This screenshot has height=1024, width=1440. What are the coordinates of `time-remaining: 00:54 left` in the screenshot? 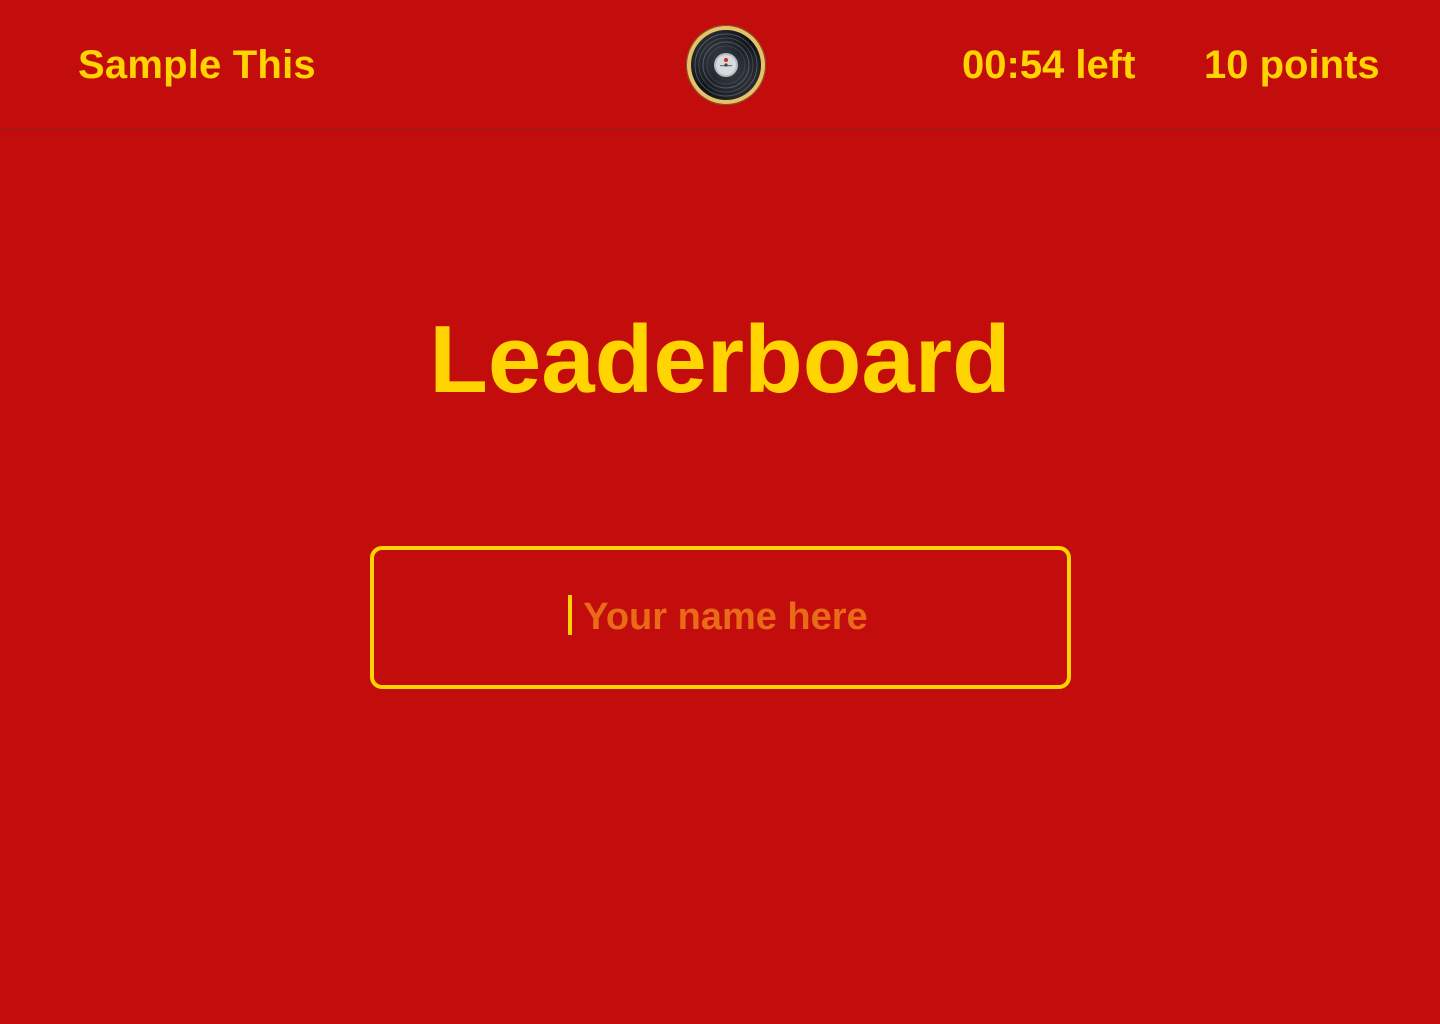 It's located at (1049, 65).